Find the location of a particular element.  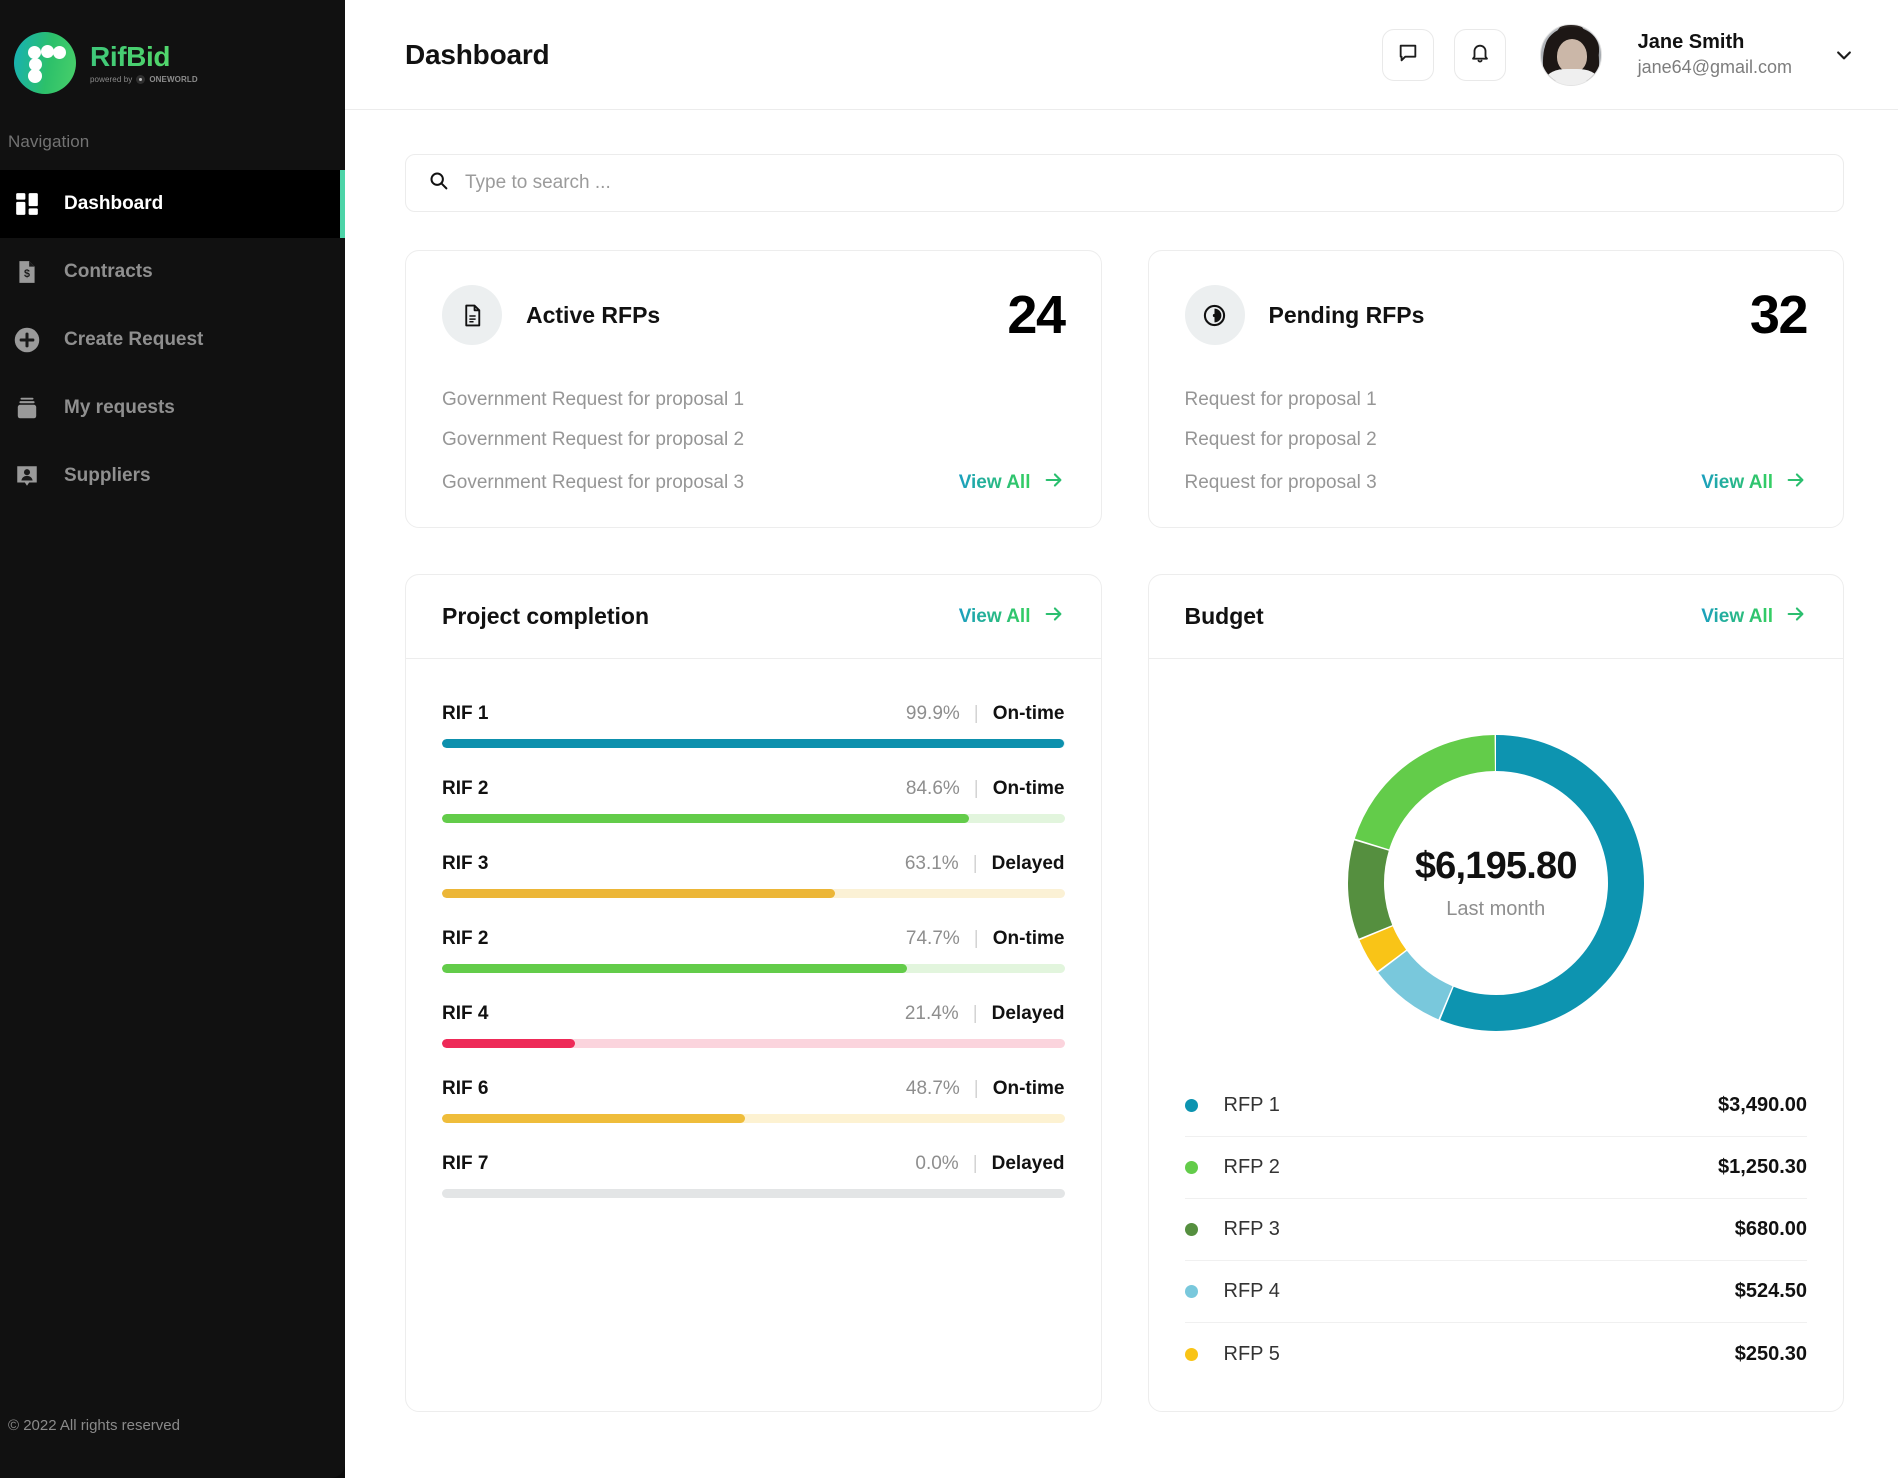

avatar is located at coordinates (1570, 54).